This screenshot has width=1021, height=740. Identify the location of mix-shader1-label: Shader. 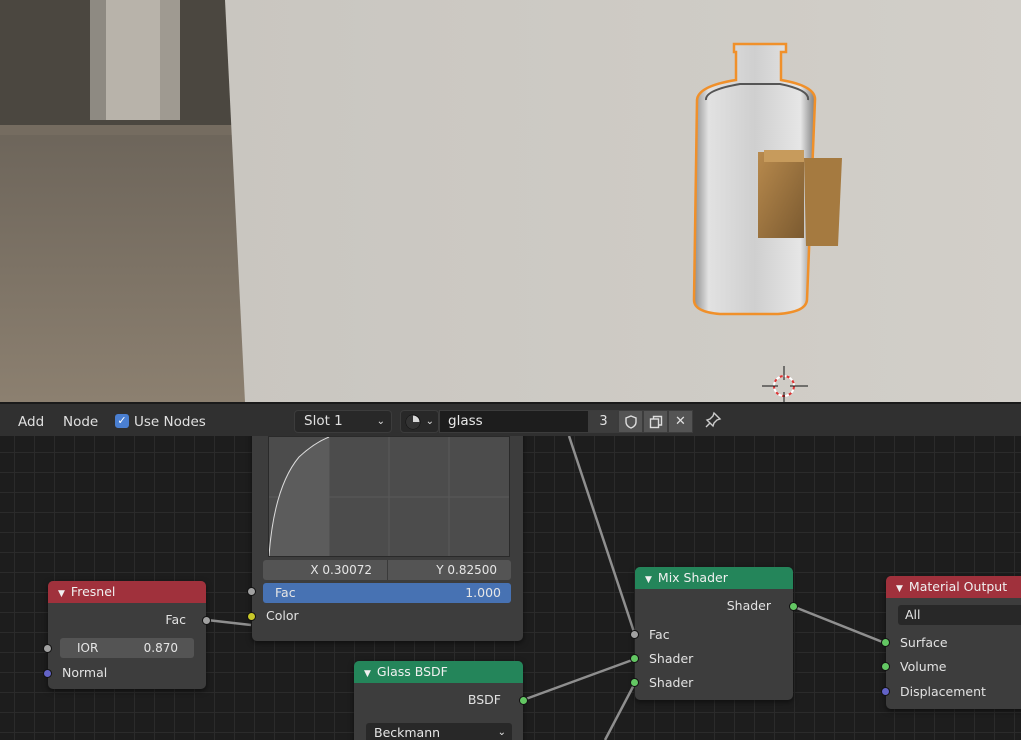
(671, 658).